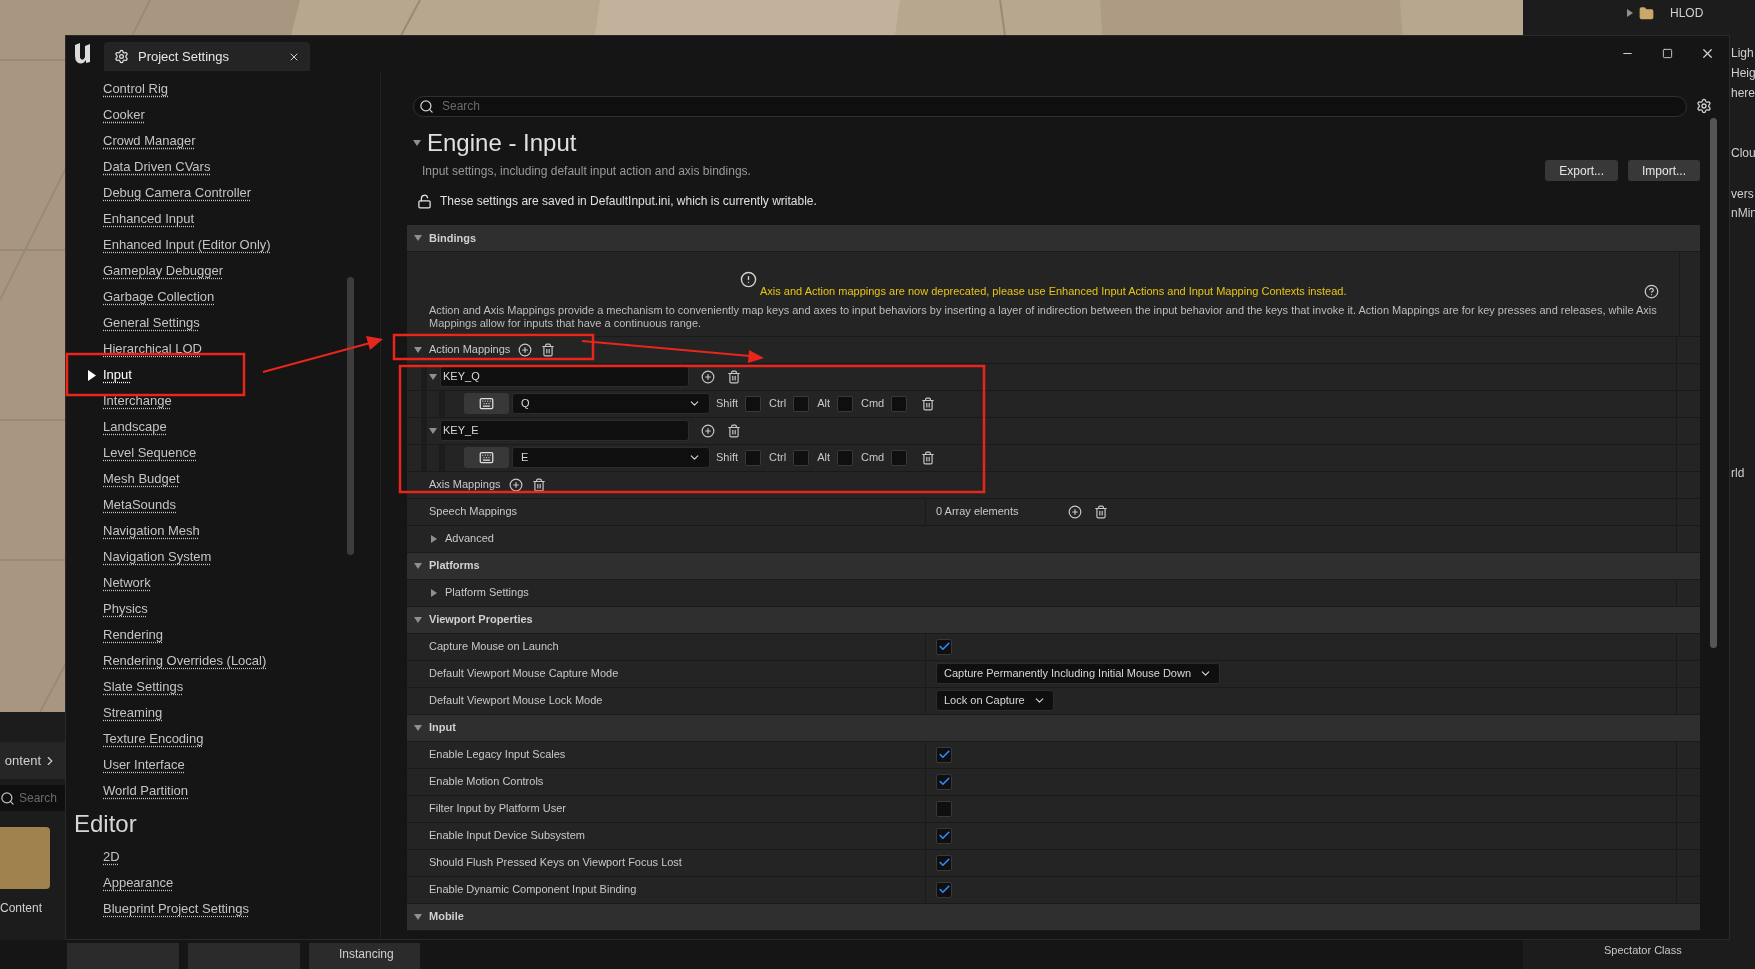 This screenshot has width=1755, height=969. I want to click on value-dropdown: Capture Permanently Including Initial Mouse Down, so click(1078, 673).